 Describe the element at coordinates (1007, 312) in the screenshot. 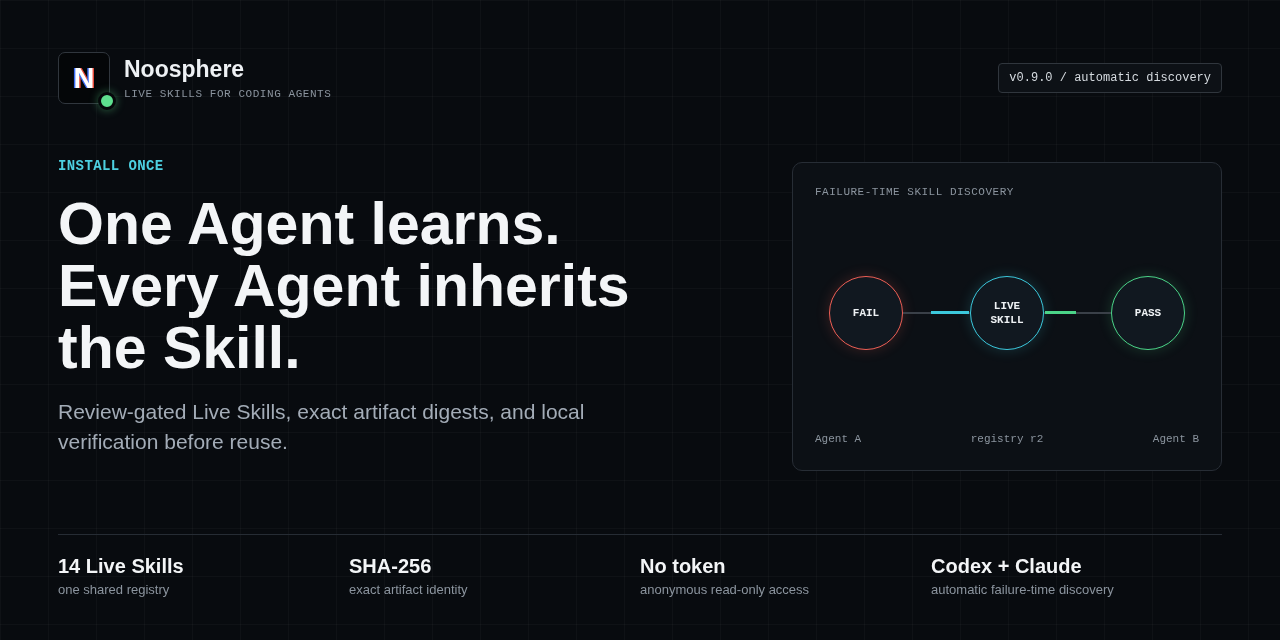

I see `diagram-node: LIVE SKILL` at that location.